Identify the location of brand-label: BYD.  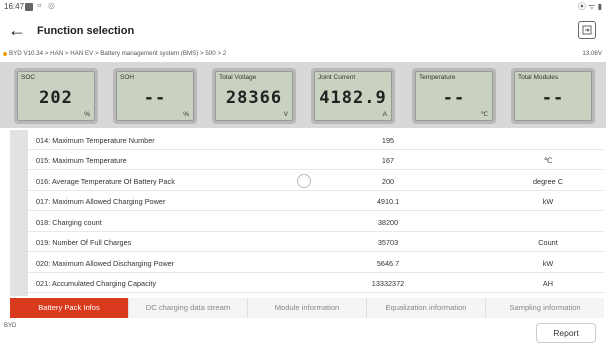
(10, 326).